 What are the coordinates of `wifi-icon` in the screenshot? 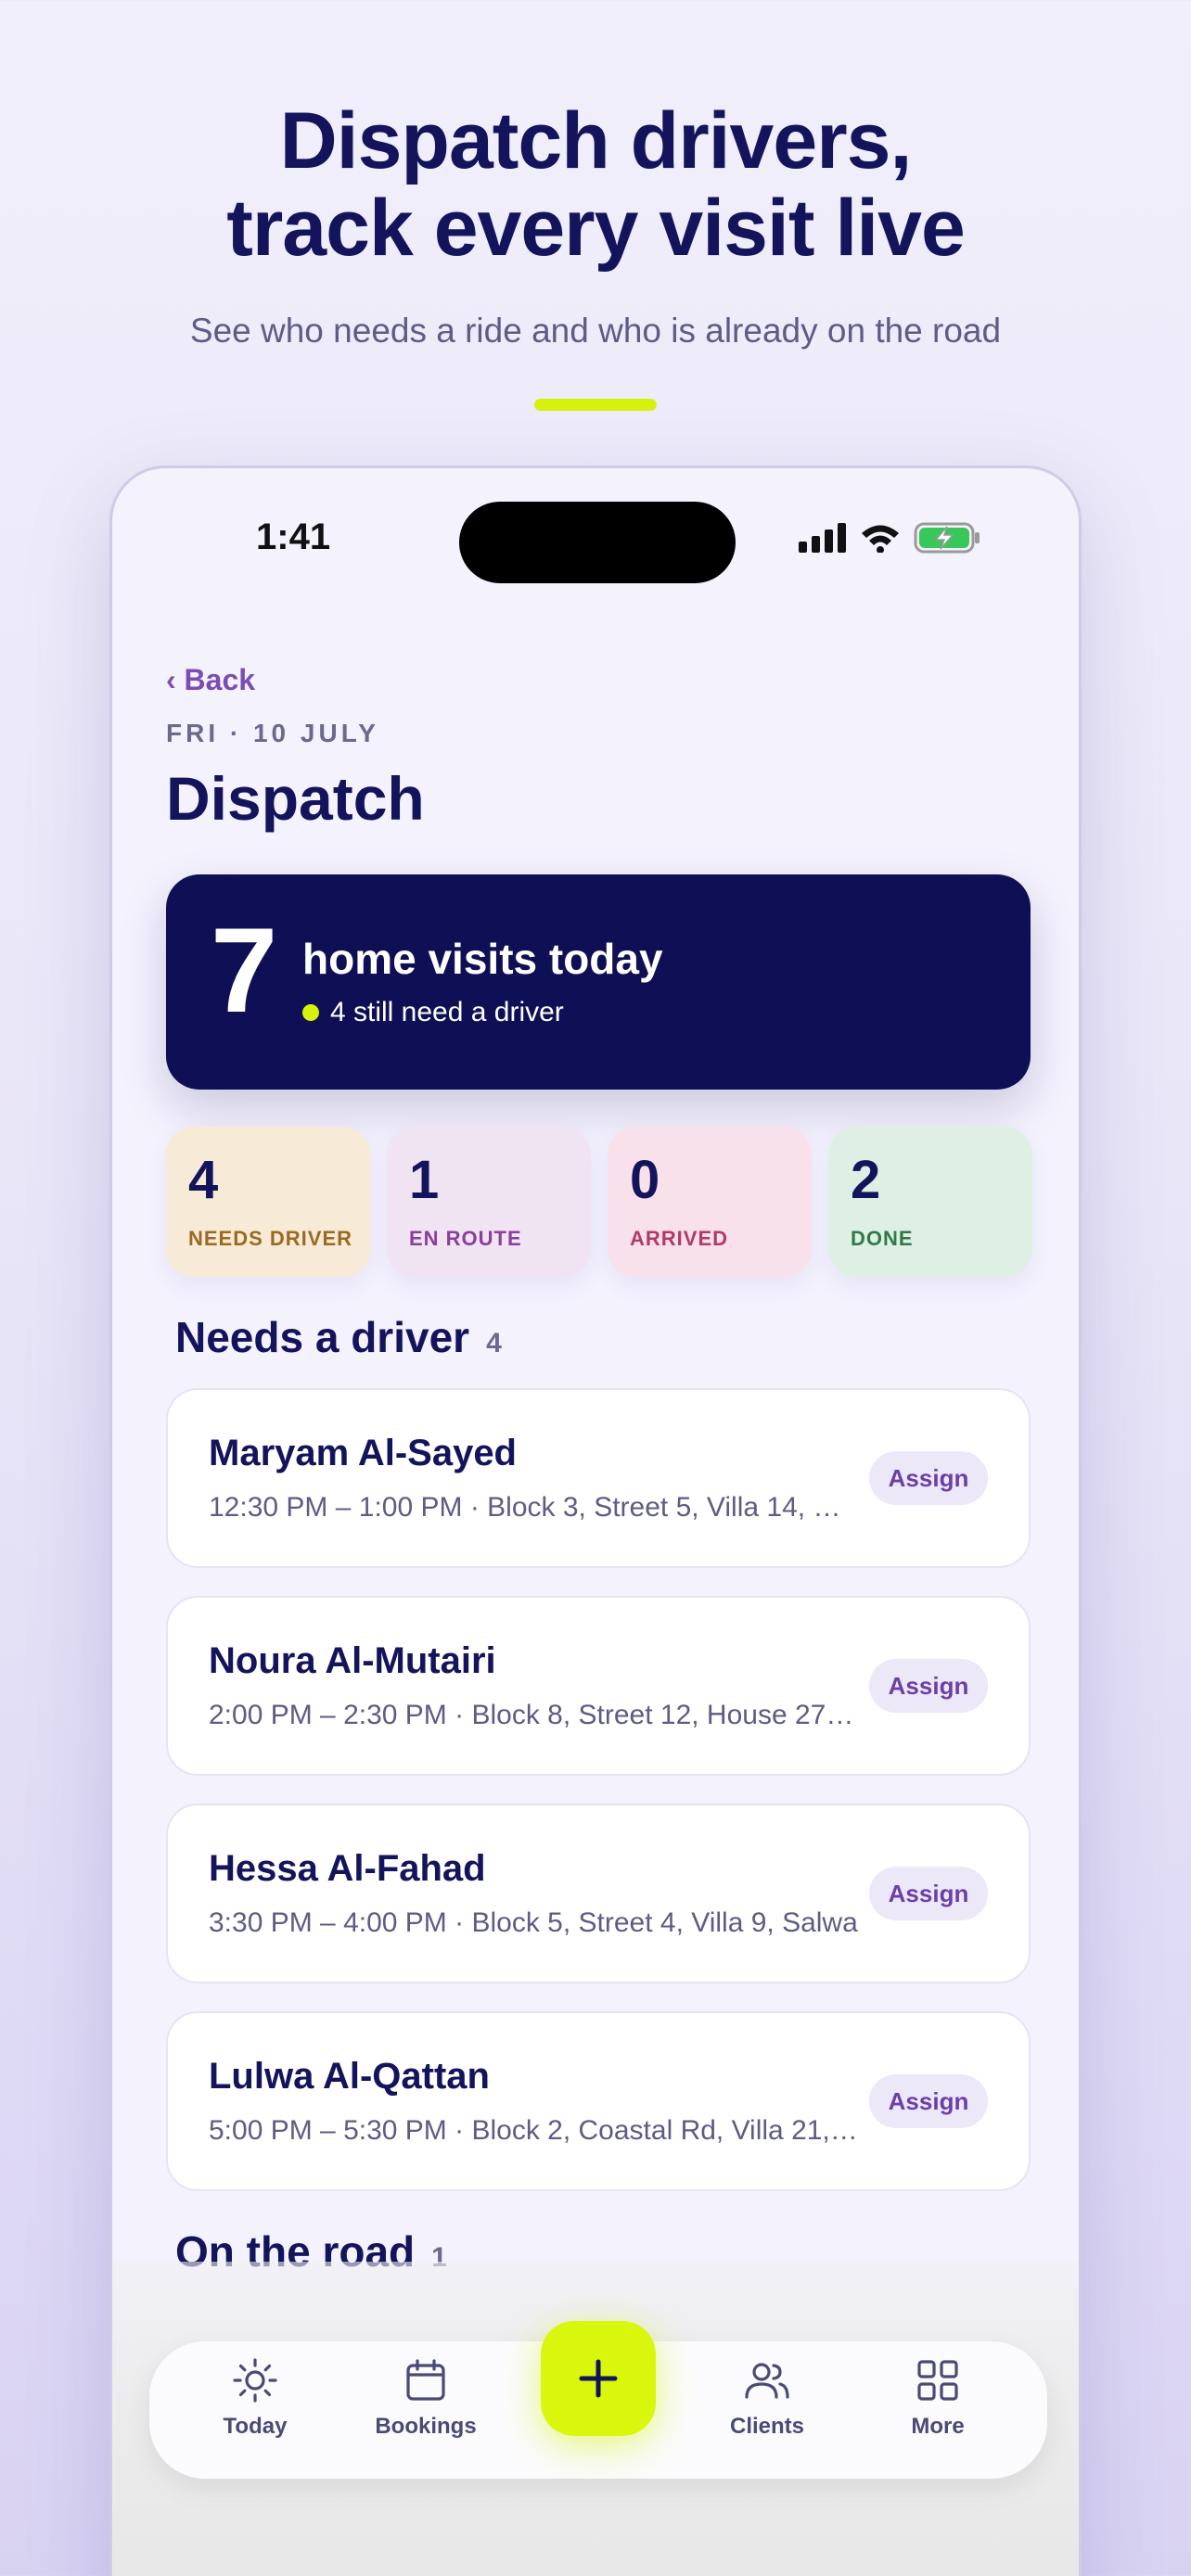 It's located at (881, 539).